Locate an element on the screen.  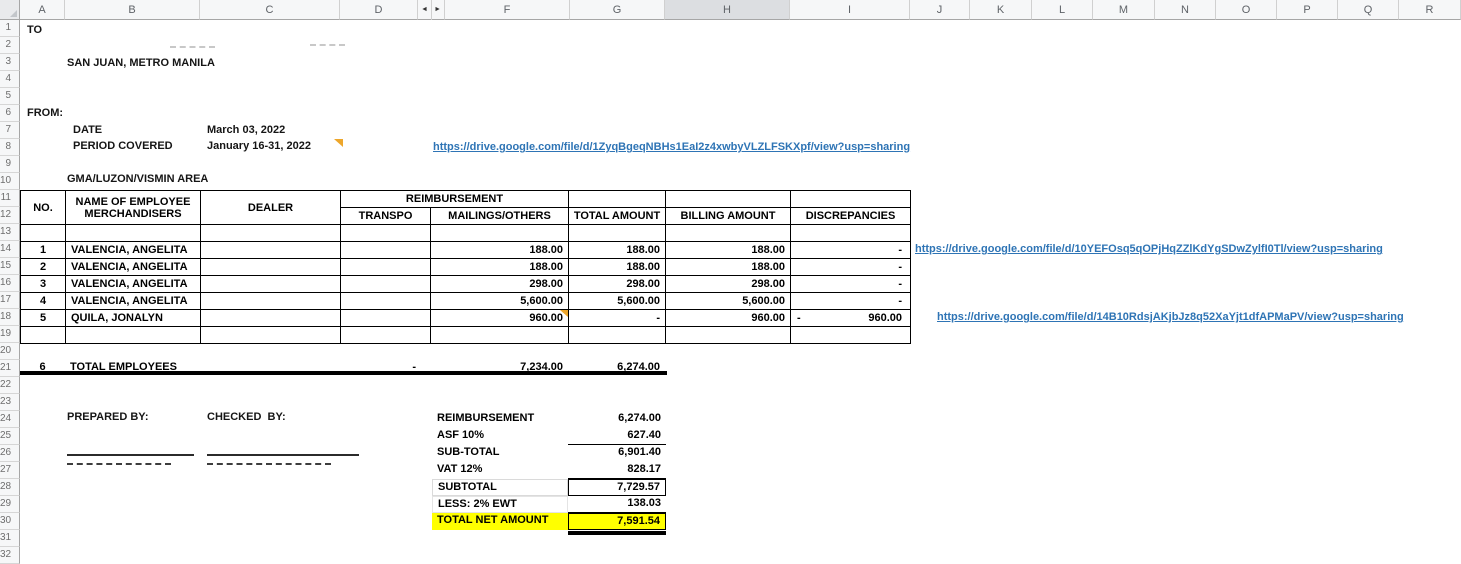
row-header: 20 is located at coordinates (10, 351).